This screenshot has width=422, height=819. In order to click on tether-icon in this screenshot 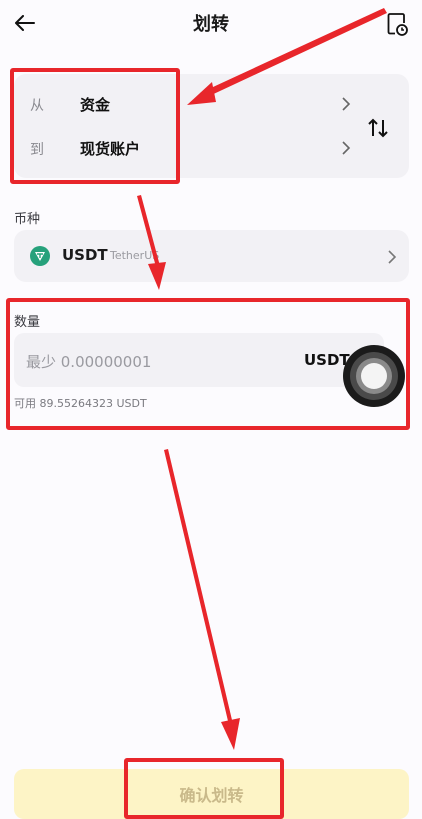, I will do `click(40, 256)`.